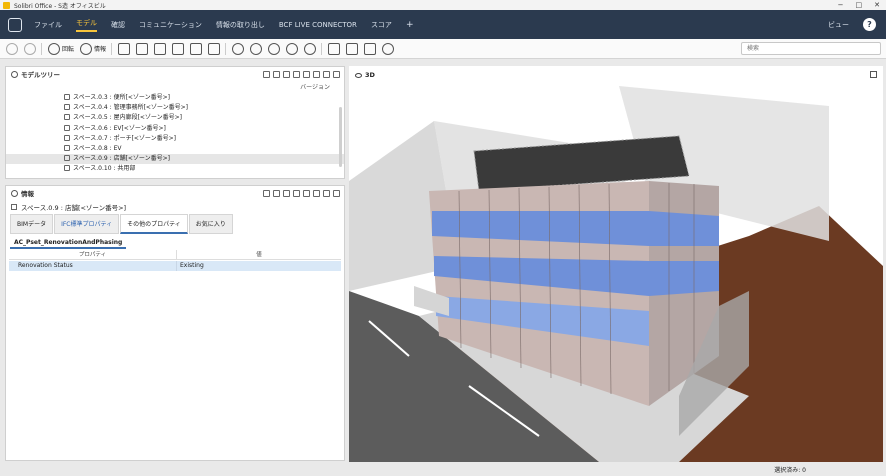 Image resolution: width=886 pixels, height=476 pixels. Describe the element at coordinates (352, 48) in the screenshot. I see `location-icon` at that location.